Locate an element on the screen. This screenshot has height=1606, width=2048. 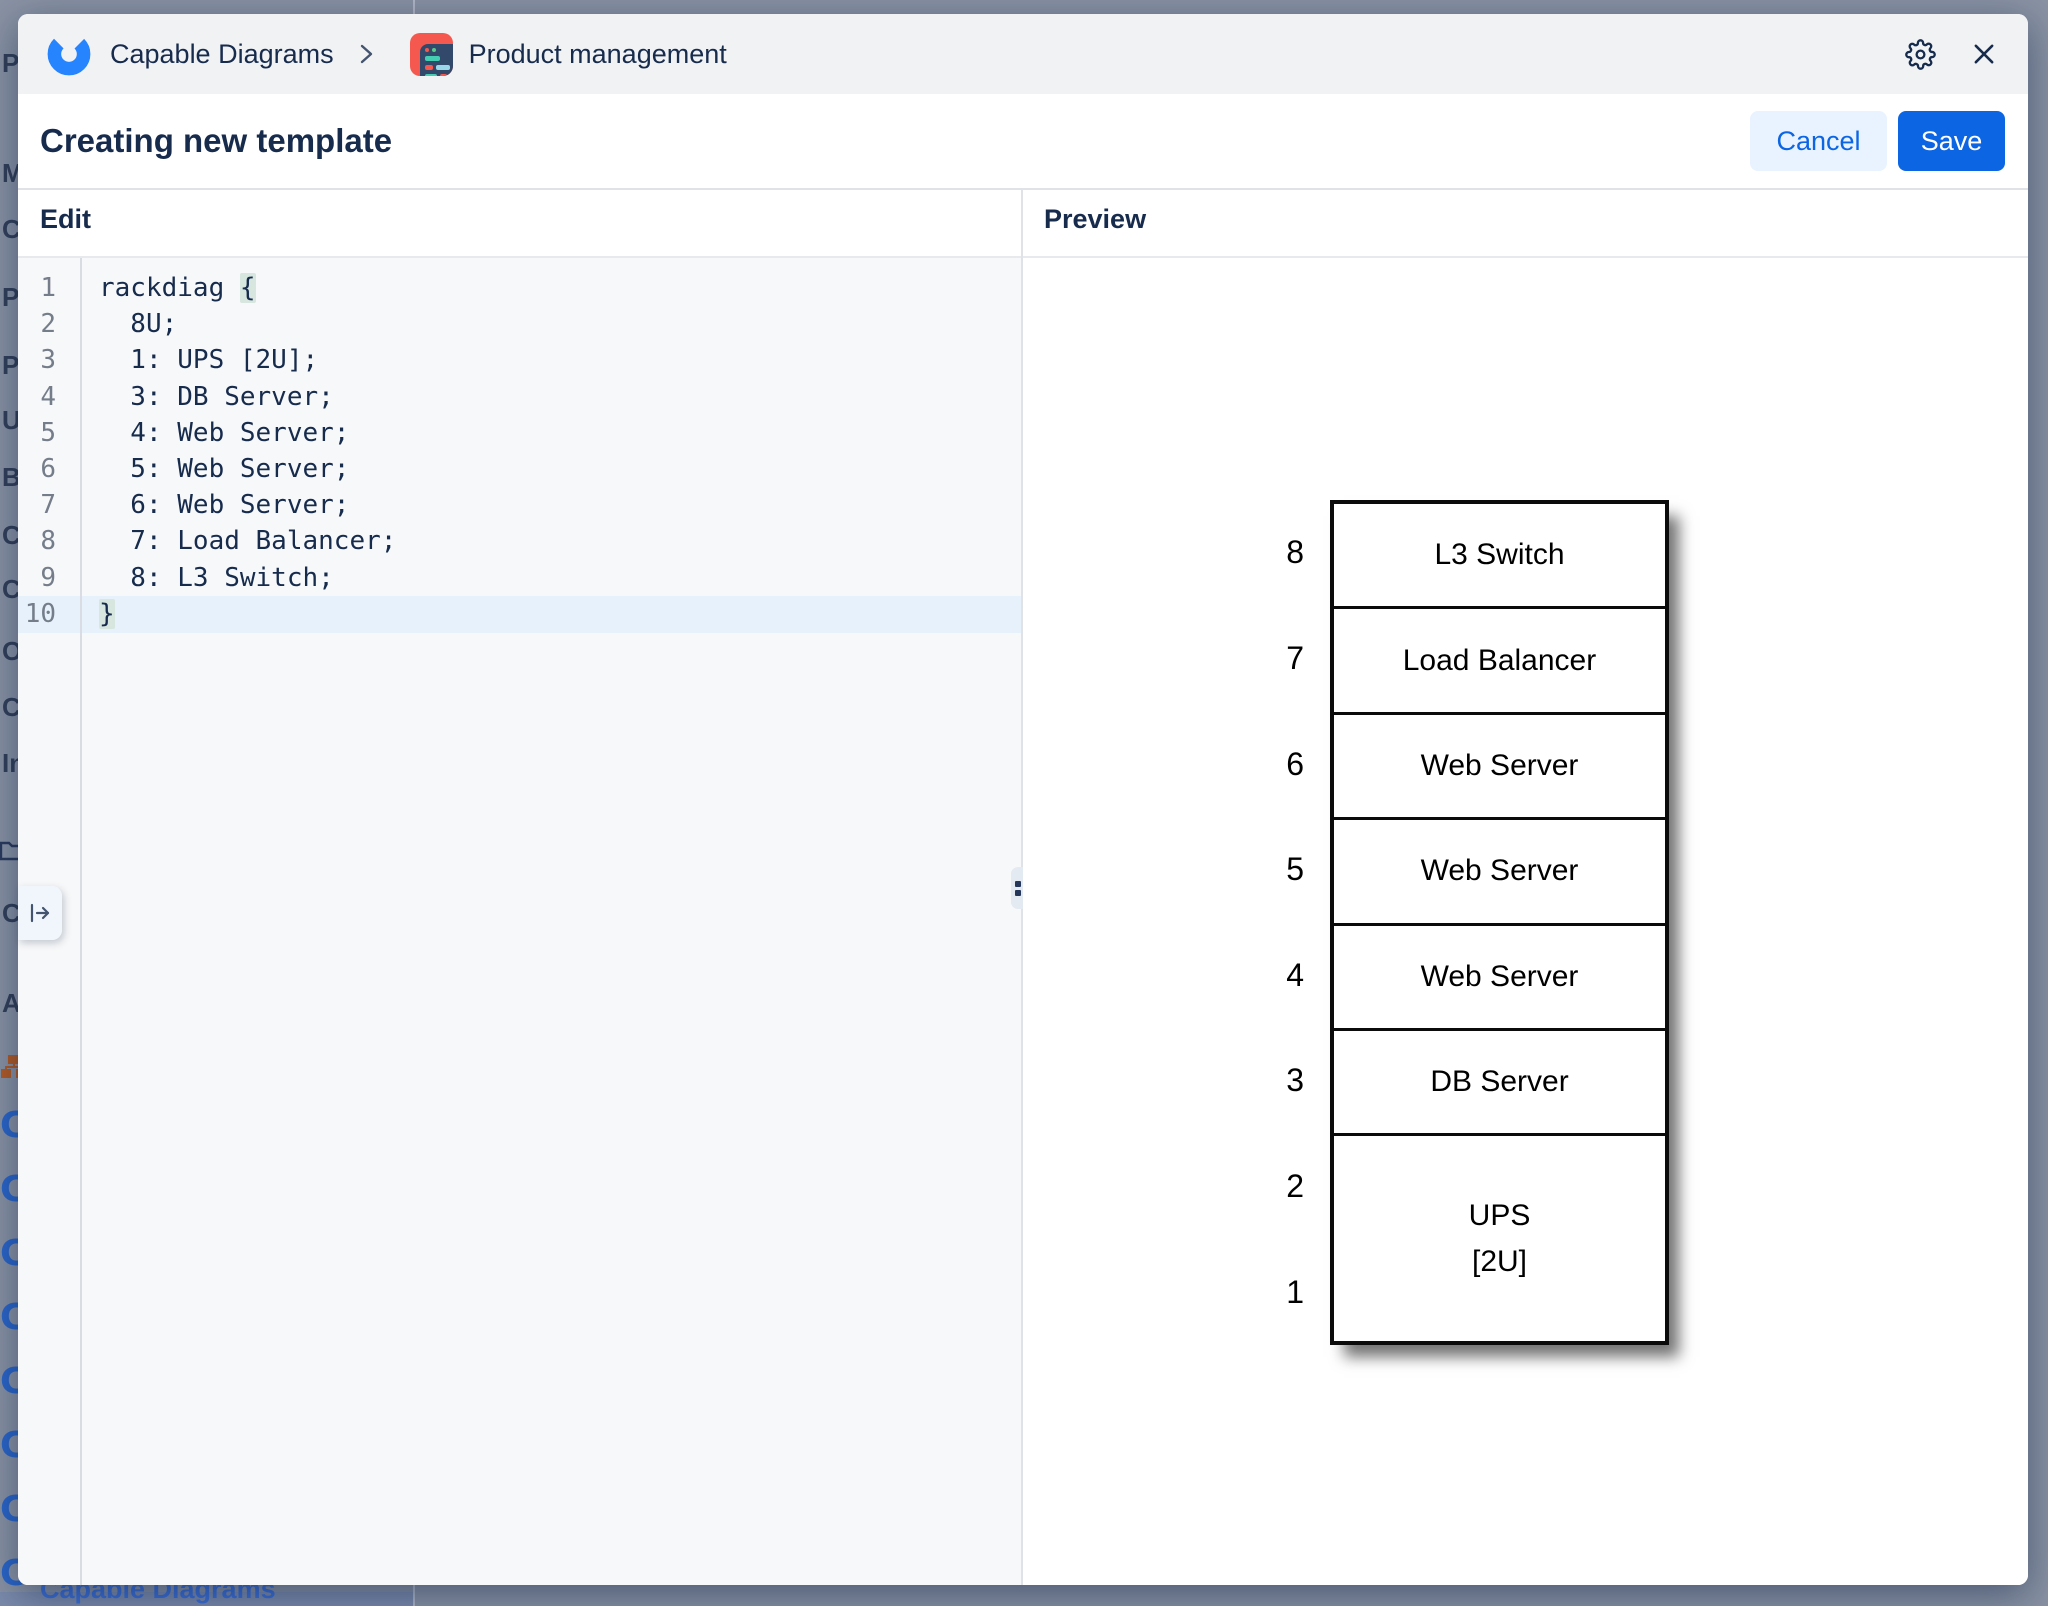
breadcrumb-app-name: Capable Diagrams is located at coordinates (222, 54).